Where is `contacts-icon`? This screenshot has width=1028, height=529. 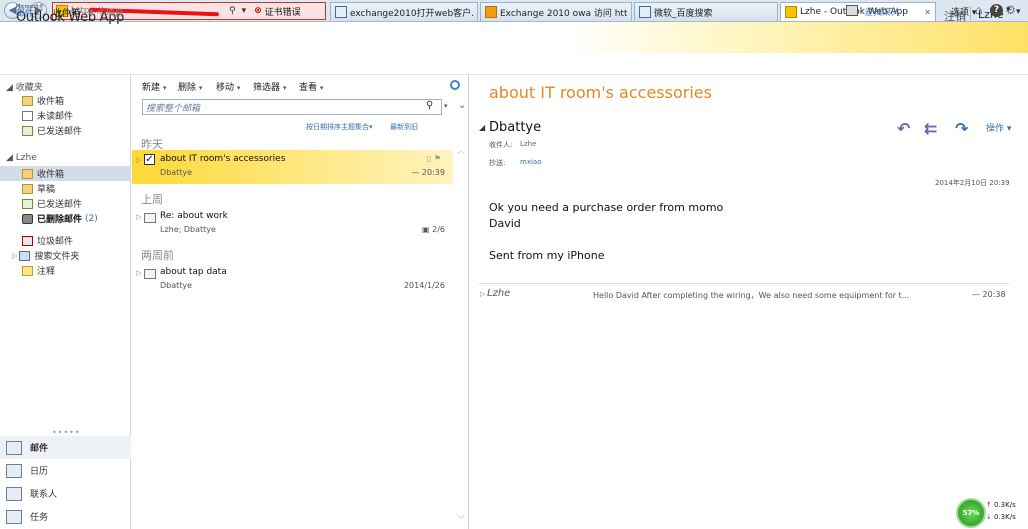
contacts-icon is located at coordinates (14, 493).